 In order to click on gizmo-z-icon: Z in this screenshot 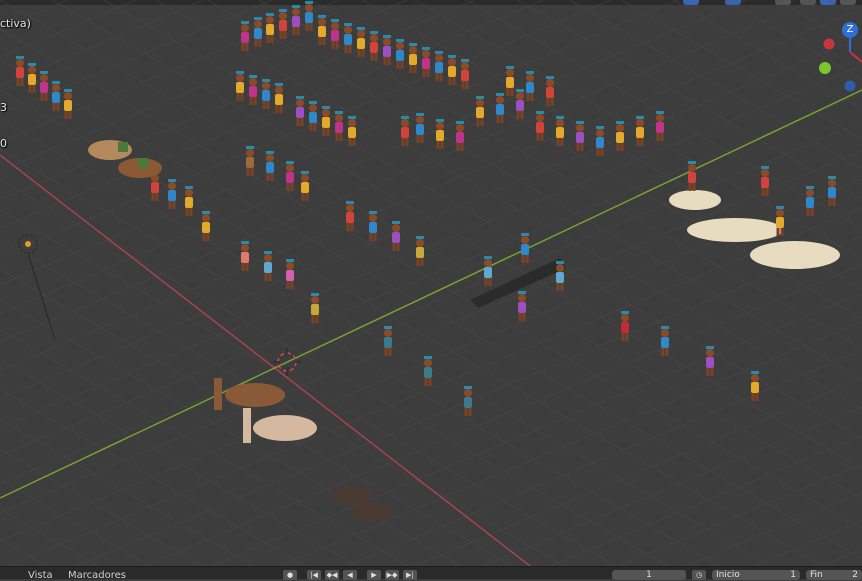, I will do `click(850, 30)`.